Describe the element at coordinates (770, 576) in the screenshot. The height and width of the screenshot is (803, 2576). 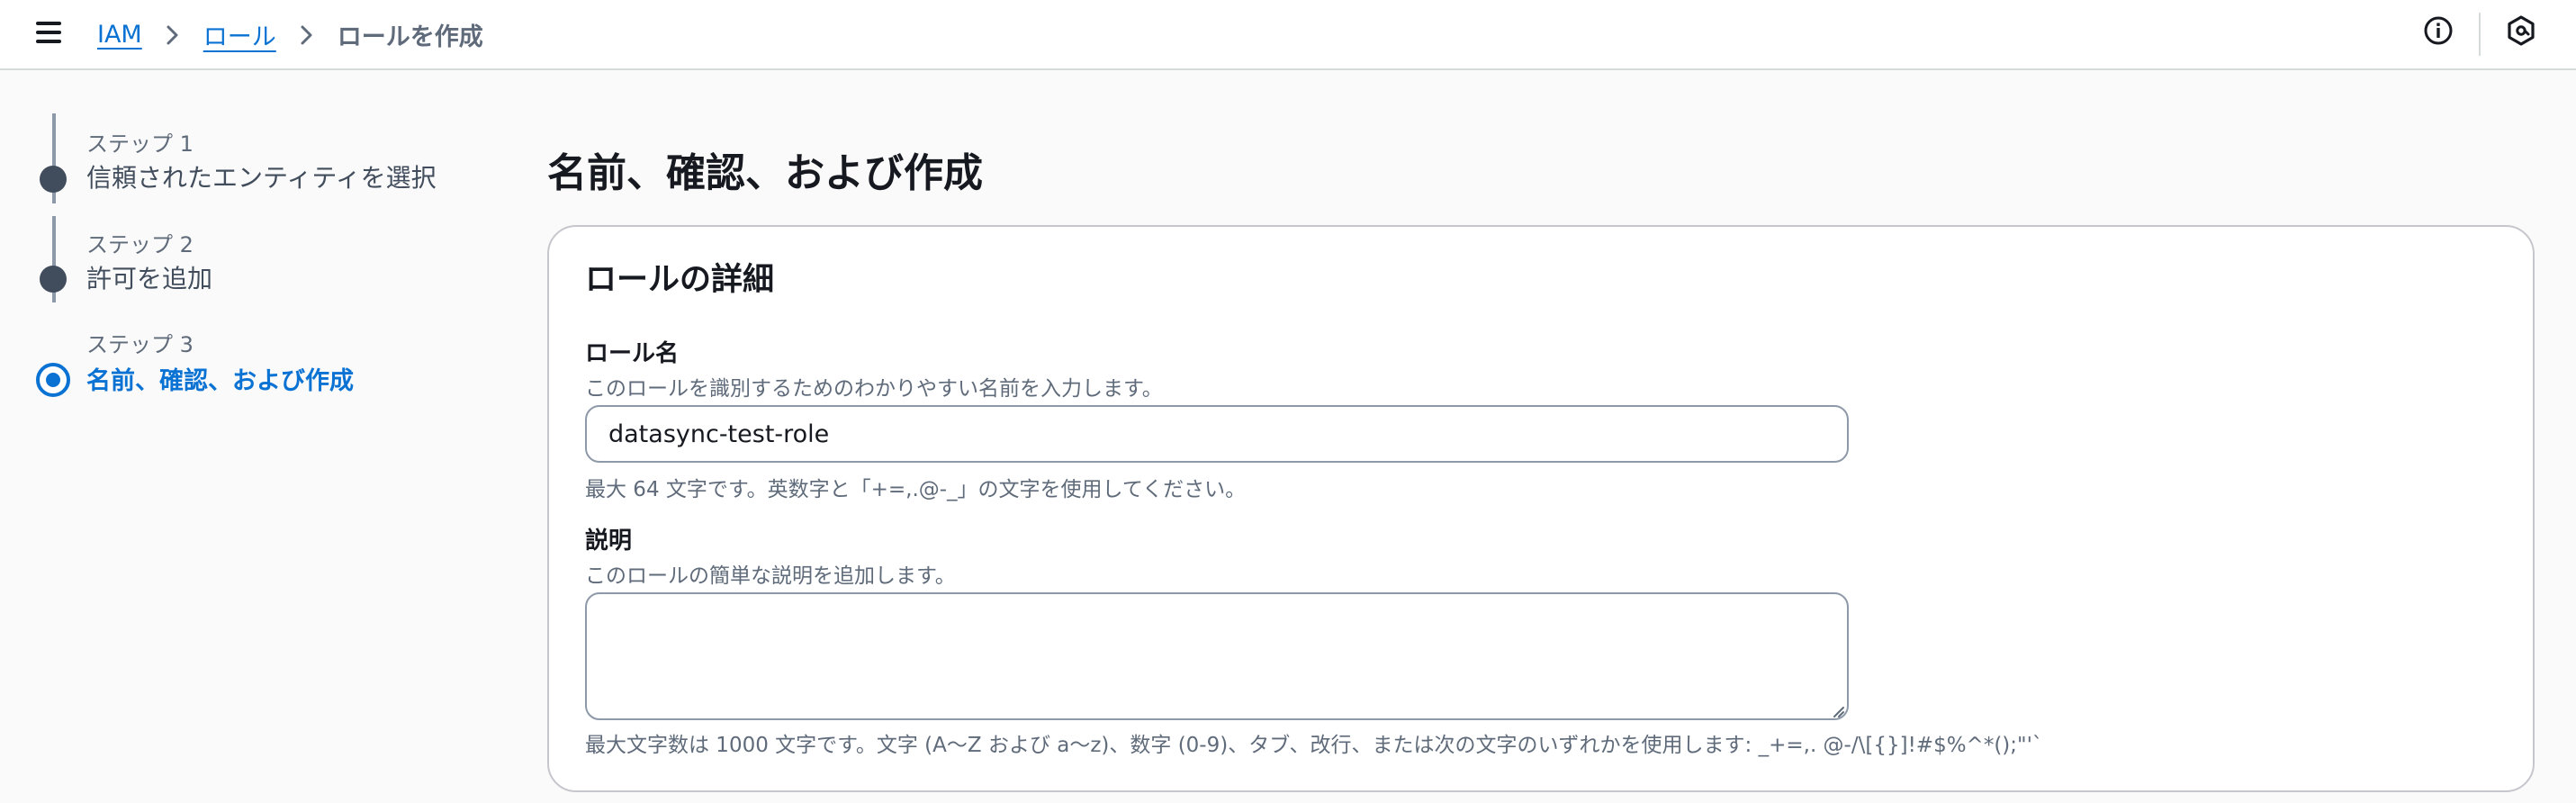
I see `description-help-text: このロールの簡単な説明を追加します。` at that location.